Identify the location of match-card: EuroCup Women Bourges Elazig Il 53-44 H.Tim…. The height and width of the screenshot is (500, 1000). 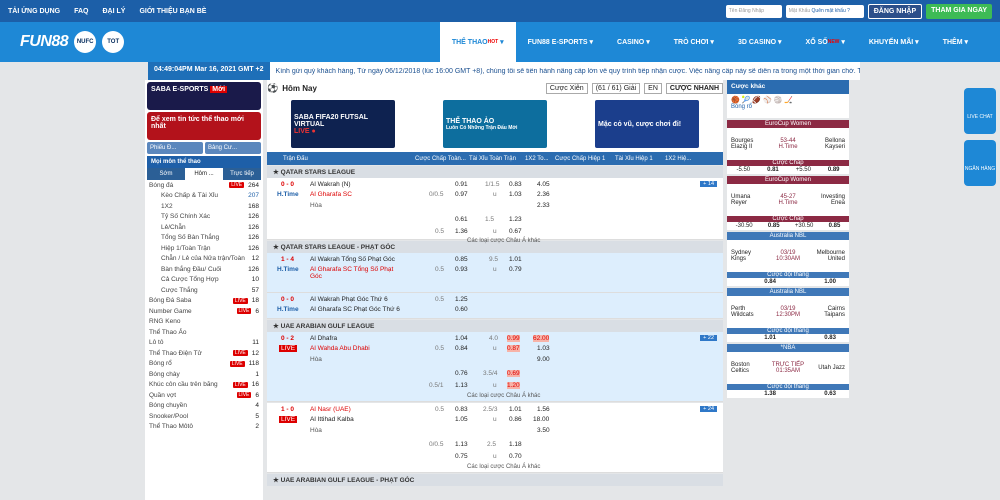
(788, 147).